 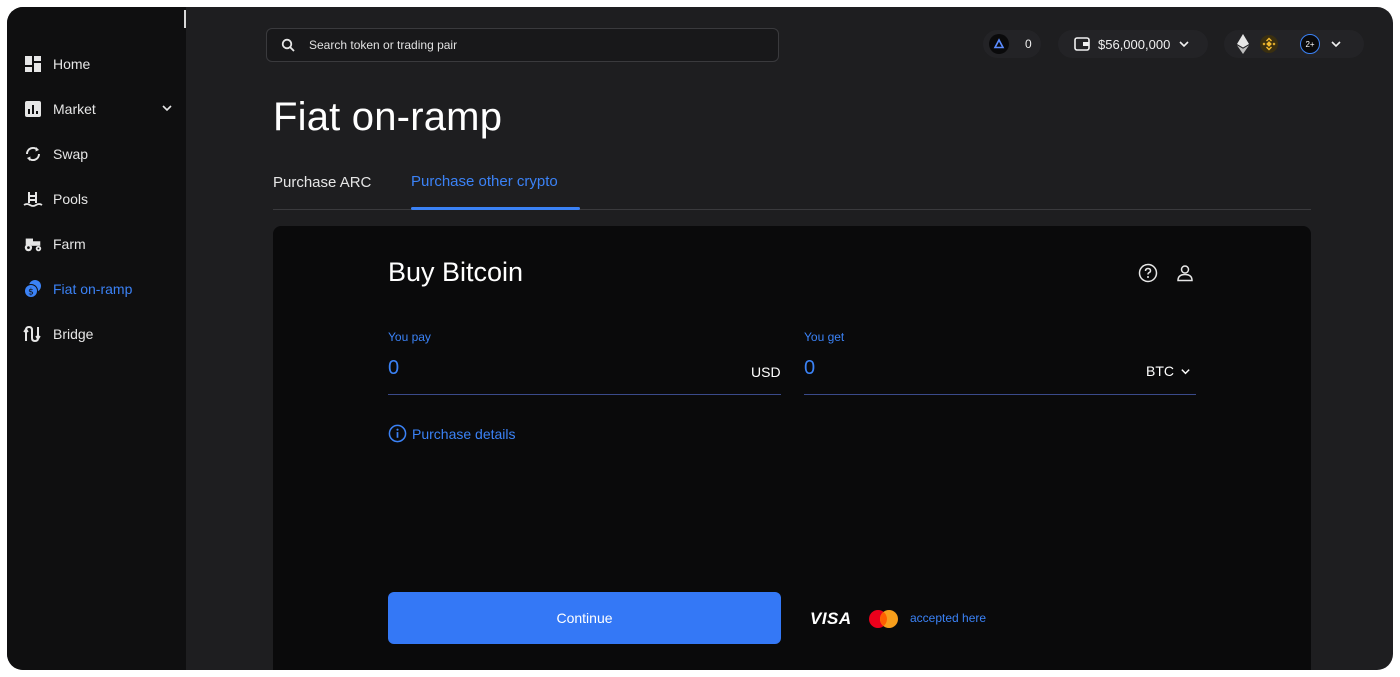 I want to click on network-more-badge: 2+, so click(x=1310, y=44).